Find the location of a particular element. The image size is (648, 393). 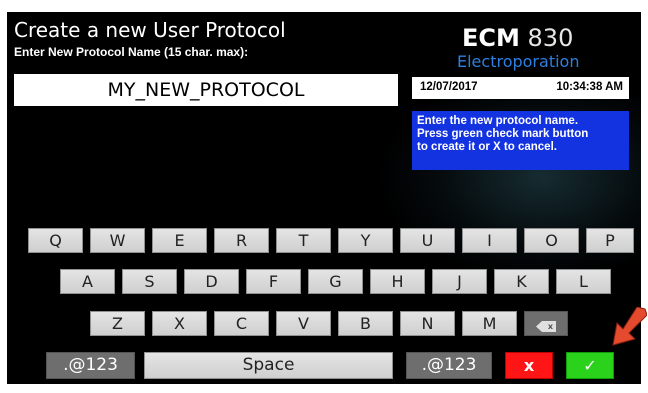

time-text: 10:34:38 AM is located at coordinates (589, 87).